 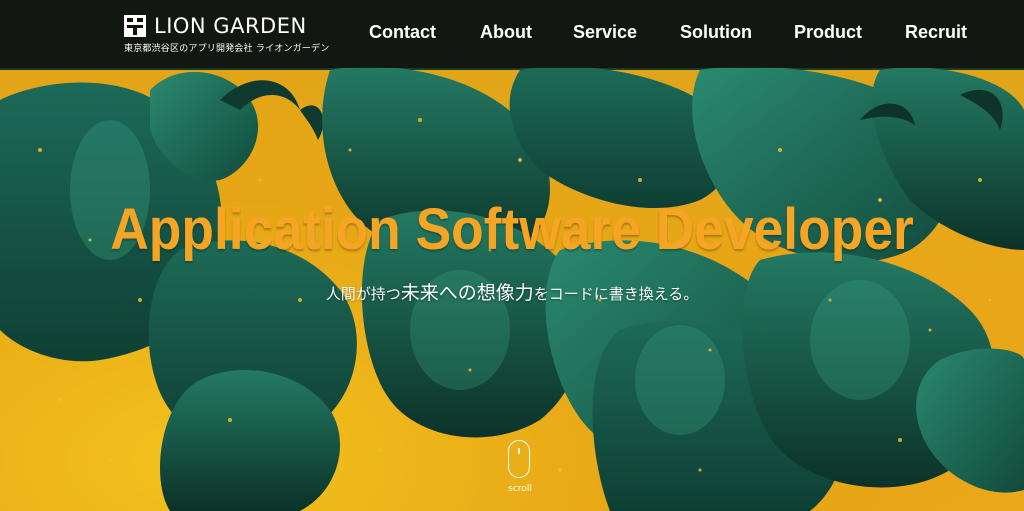 I want to click on mouse-icon, so click(x=519, y=459).